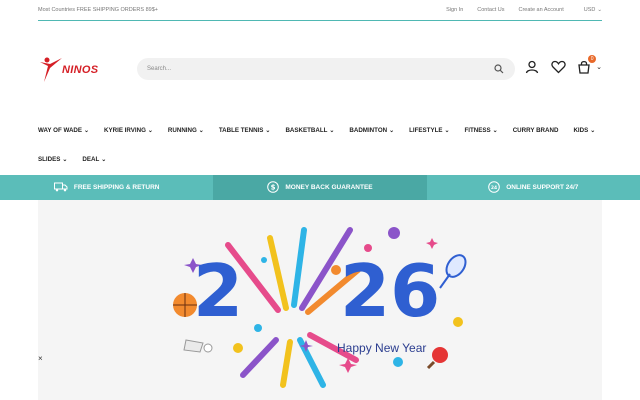 The width and height of the screenshot is (640, 400). Describe the element at coordinates (98, 10) in the screenshot. I see `shipping-promo-text: Most Countries FREE SHIPPING ORDERS 89$+` at that location.